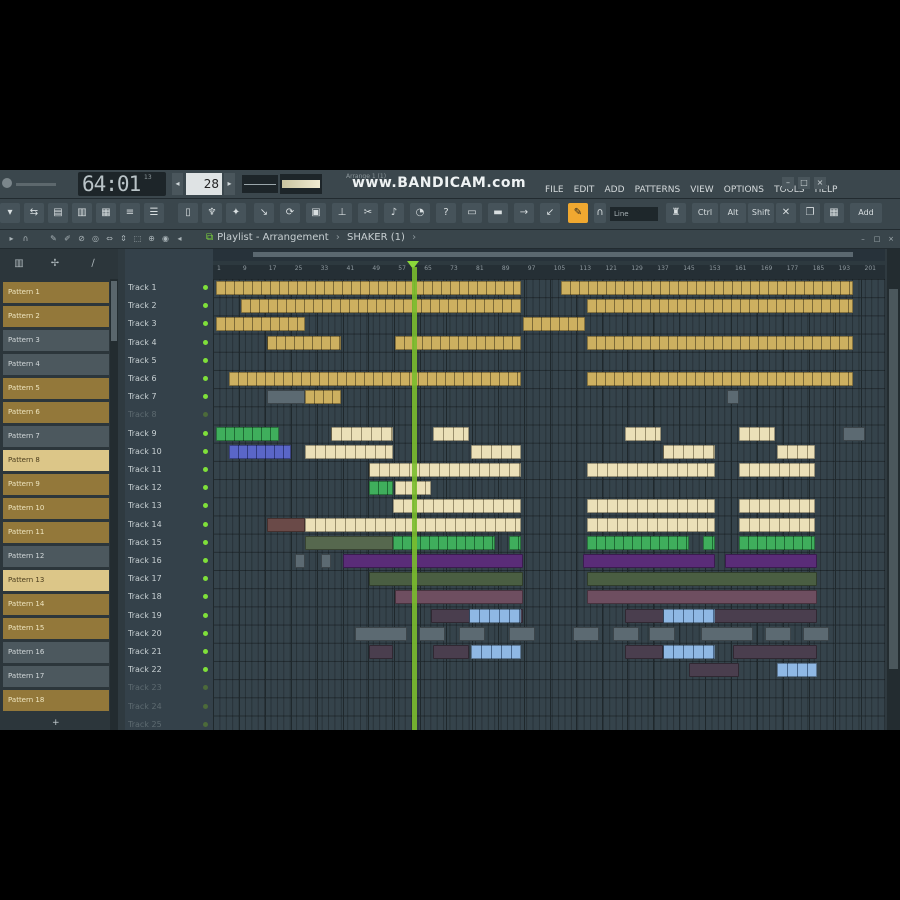  What do you see at coordinates (810, 213) in the screenshot?
I see `copy-icon: ❐` at bounding box center [810, 213].